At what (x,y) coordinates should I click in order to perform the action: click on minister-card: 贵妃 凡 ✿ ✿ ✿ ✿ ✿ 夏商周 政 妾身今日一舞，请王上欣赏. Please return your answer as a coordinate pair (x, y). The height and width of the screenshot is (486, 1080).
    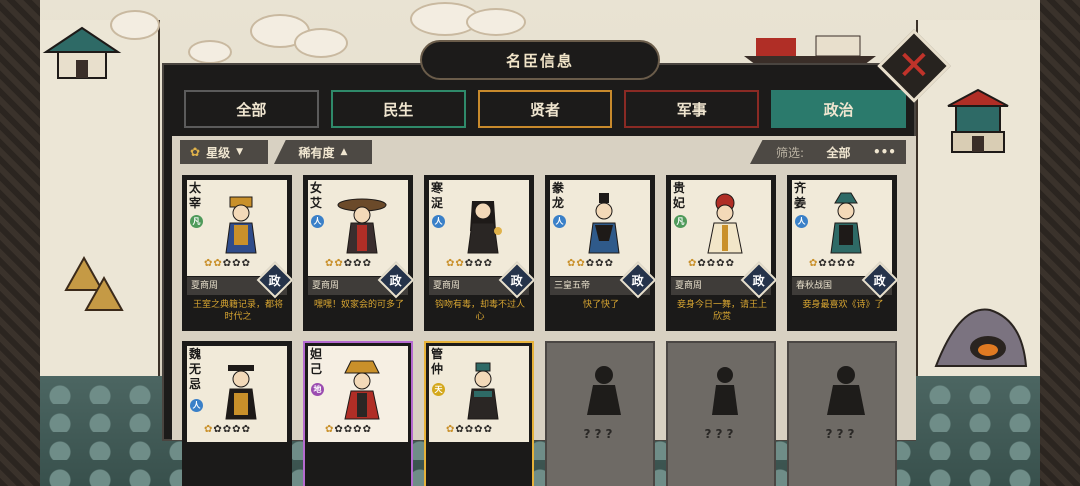
    Looking at the image, I should click on (722, 253).